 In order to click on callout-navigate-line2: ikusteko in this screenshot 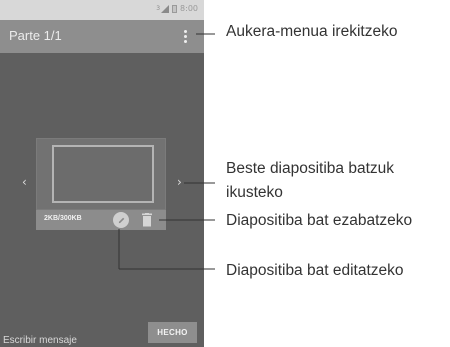, I will do `click(254, 192)`.